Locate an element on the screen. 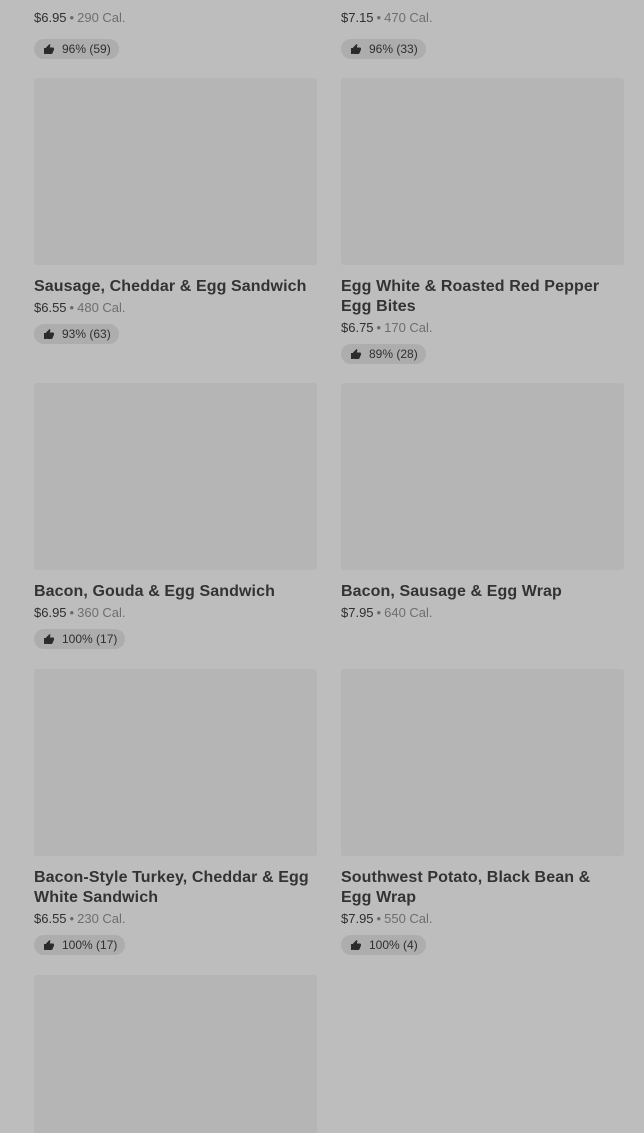 Image resolution: width=644 pixels, height=1133 pixels. price-calories: $6.75 • 170 Cal. is located at coordinates (482, 328).